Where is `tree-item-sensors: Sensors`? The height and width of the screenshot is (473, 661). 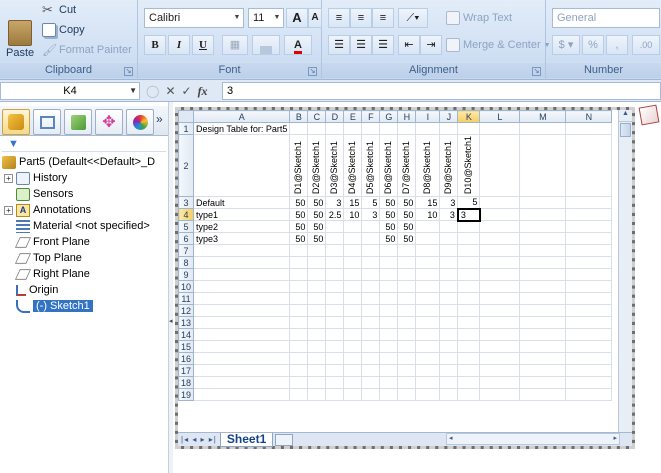
tree-item-sensors: Sensors is located at coordinates (44, 194).